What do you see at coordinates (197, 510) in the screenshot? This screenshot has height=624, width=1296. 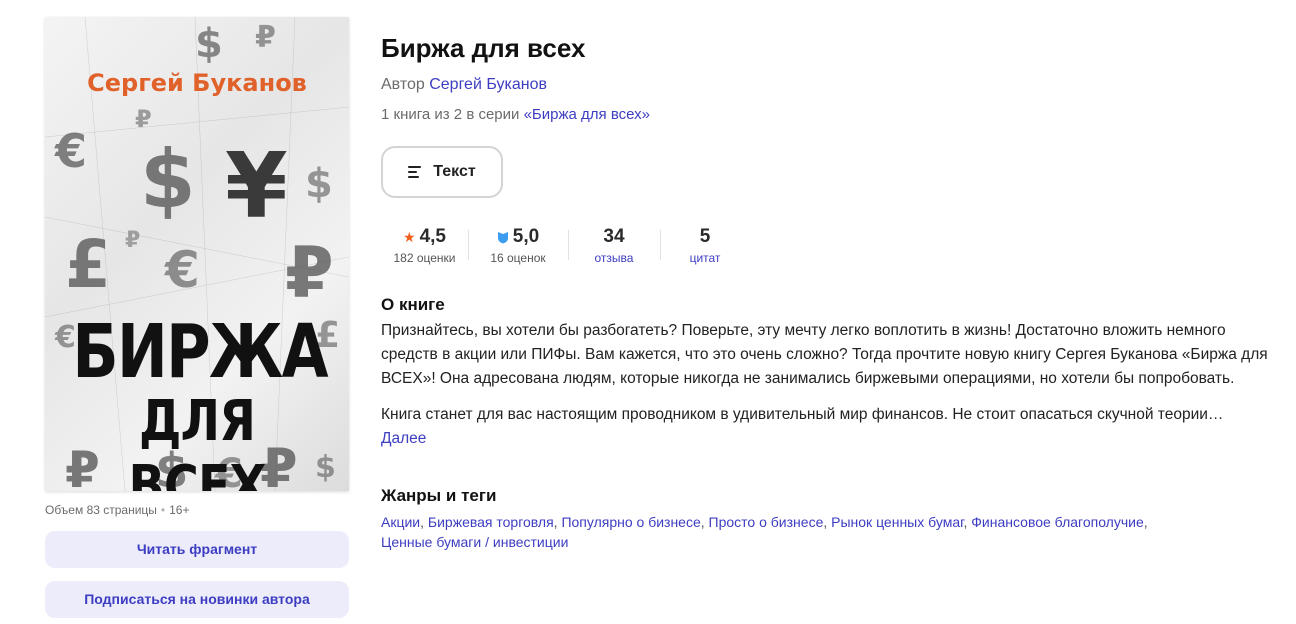 I see `book-meta: Объем 83 страницы • 16+` at bounding box center [197, 510].